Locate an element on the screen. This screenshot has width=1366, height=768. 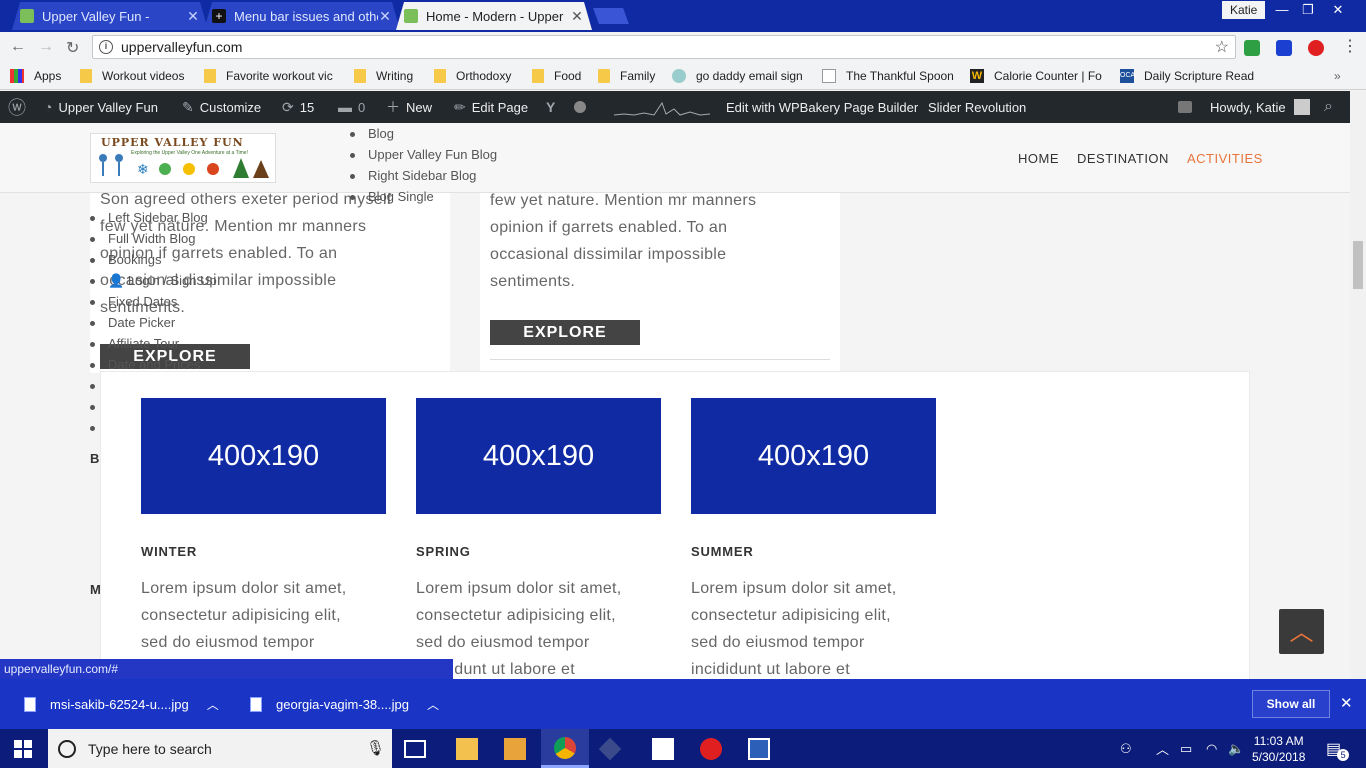
season-title: WINTER is located at coordinates (263, 551).